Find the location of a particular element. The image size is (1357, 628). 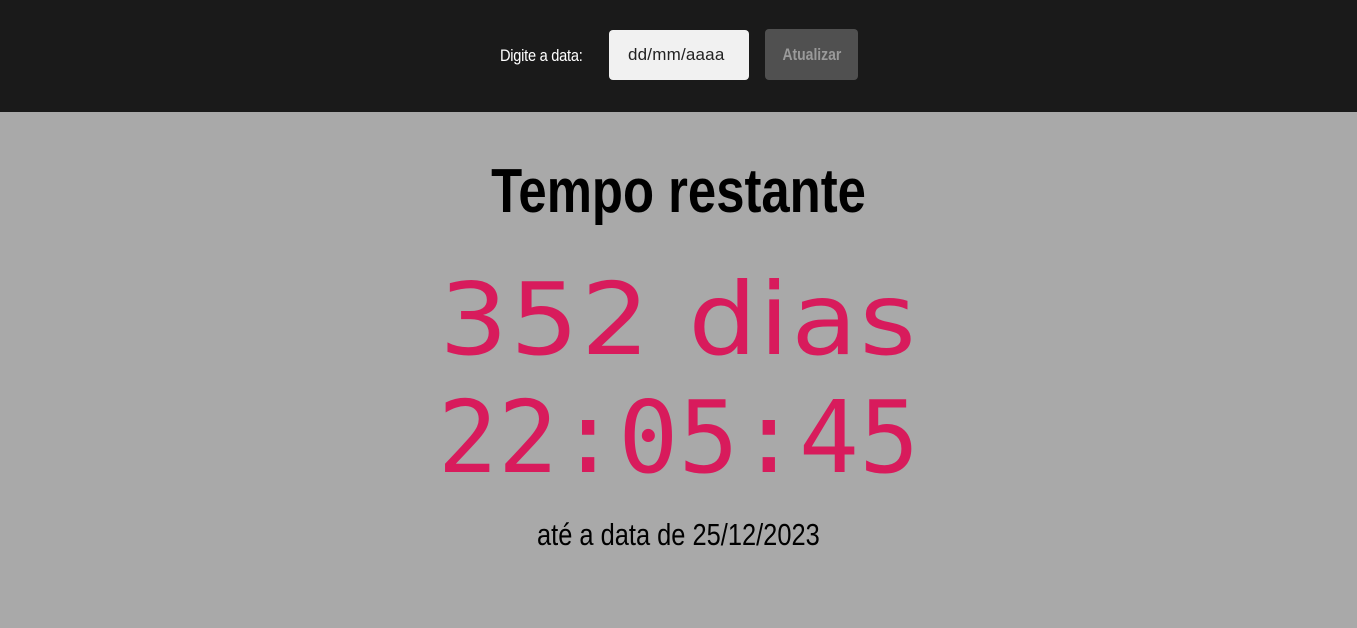

countdown-title: Tempo restante is located at coordinates (678, 192).